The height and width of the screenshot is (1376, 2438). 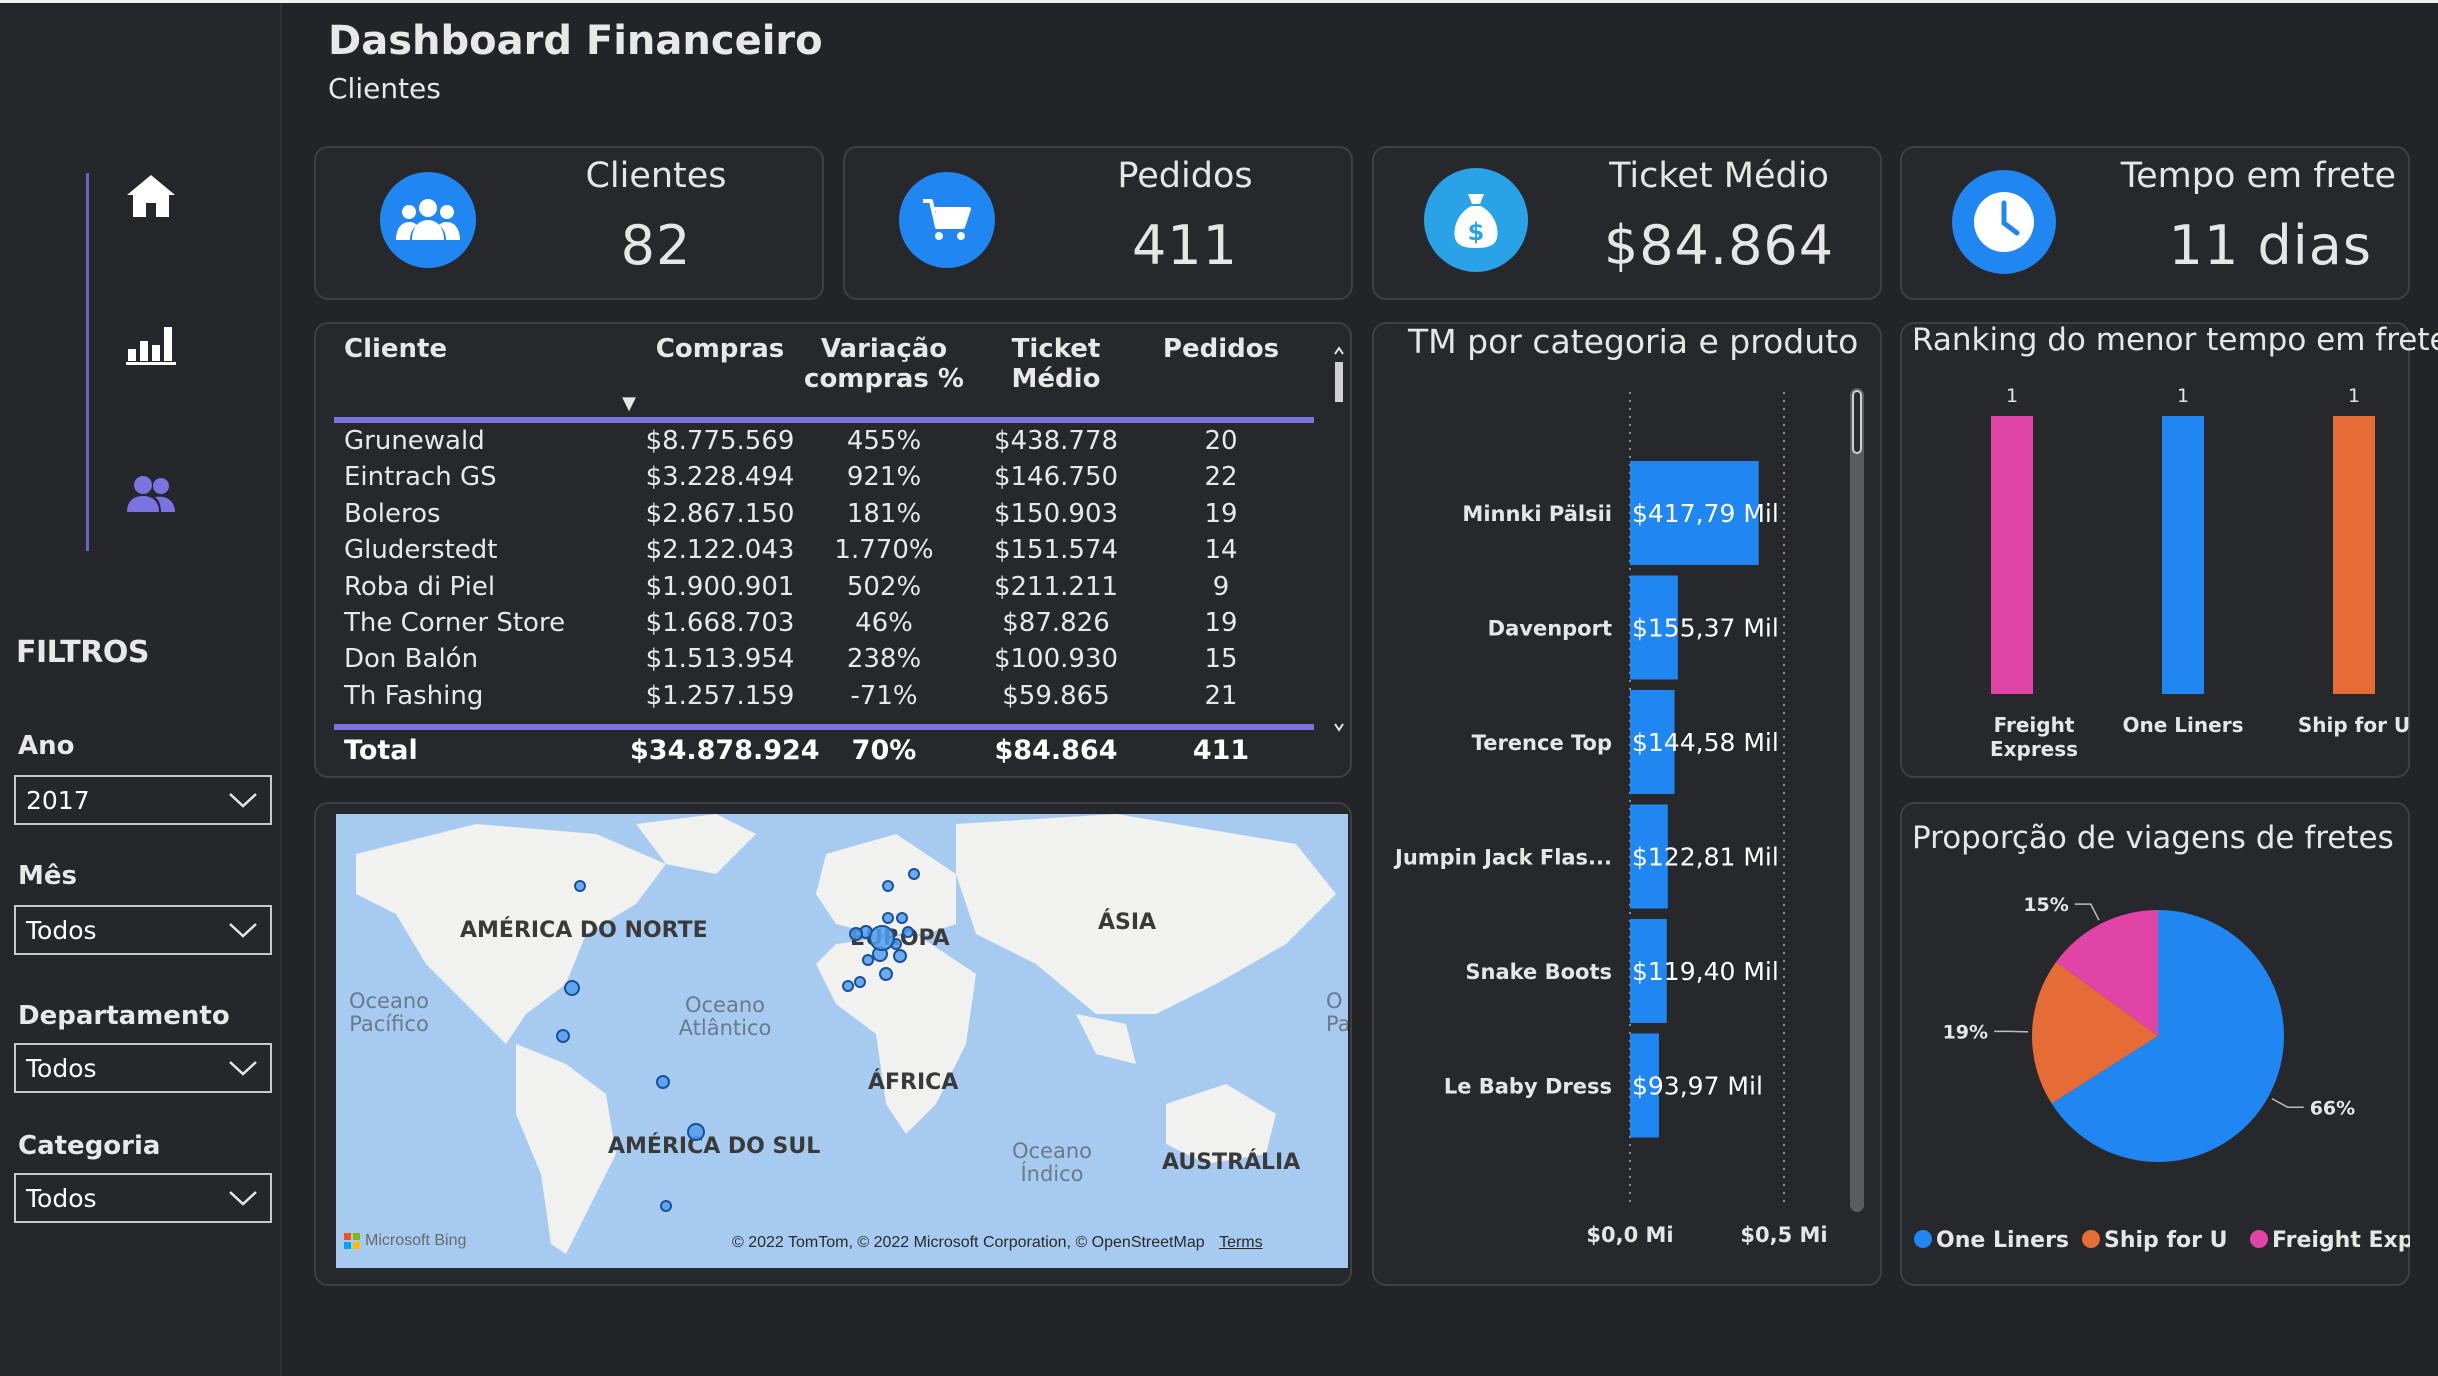 I want to click on nav-clients-button, so click(x=151, y=494).